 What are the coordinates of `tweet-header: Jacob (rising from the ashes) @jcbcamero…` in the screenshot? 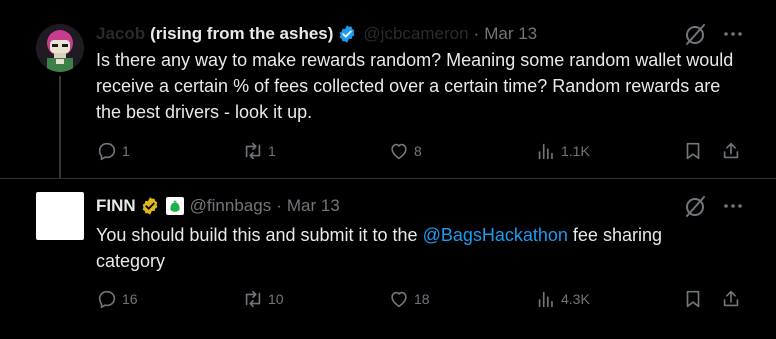 It's located at (316, 34).